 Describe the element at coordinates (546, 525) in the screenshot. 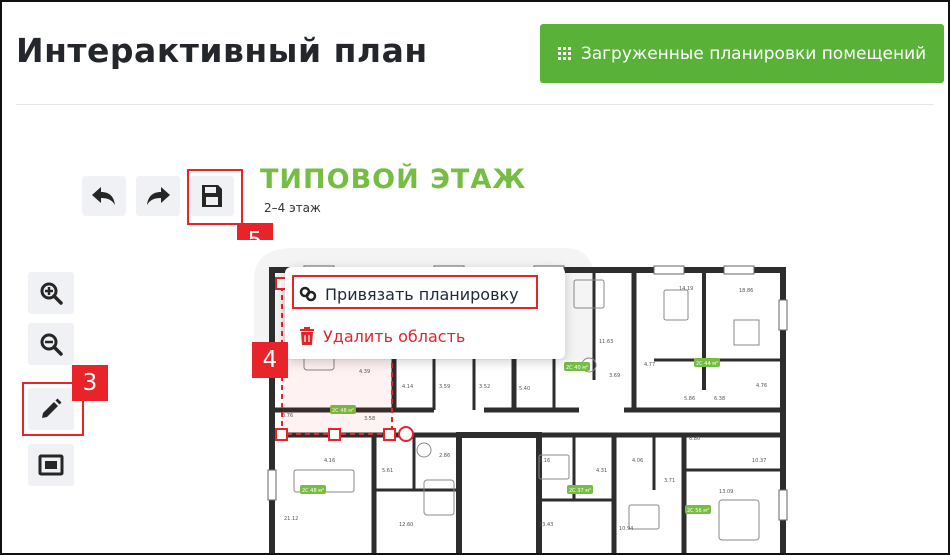

I see `area-label: 13.43` at that location.